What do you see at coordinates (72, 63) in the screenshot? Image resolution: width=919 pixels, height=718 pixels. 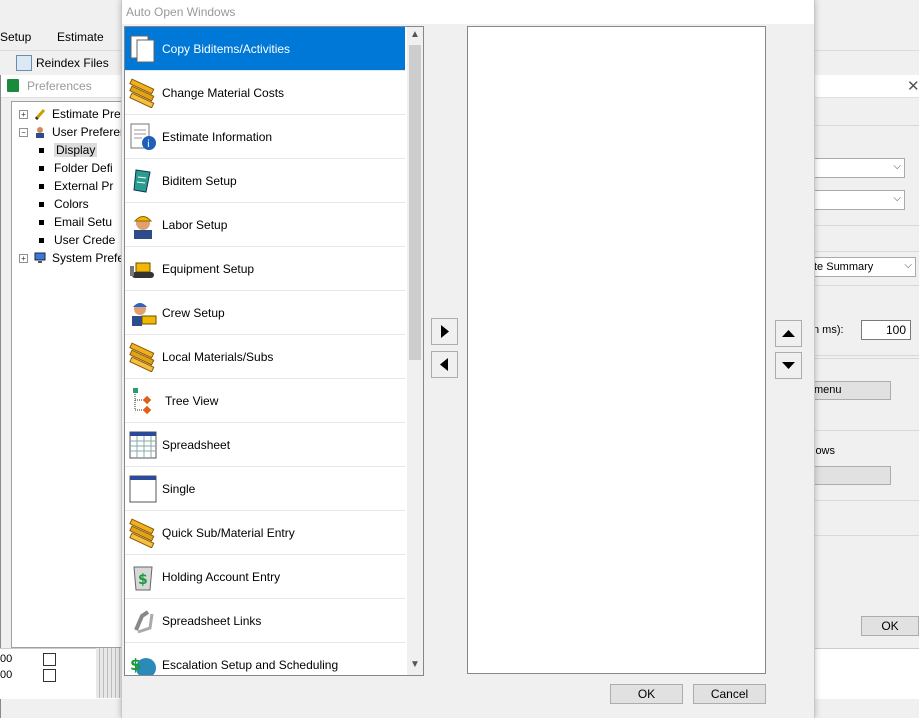 I see `reindex-files-label: Reindex Files` at bounding box center [72, 63].